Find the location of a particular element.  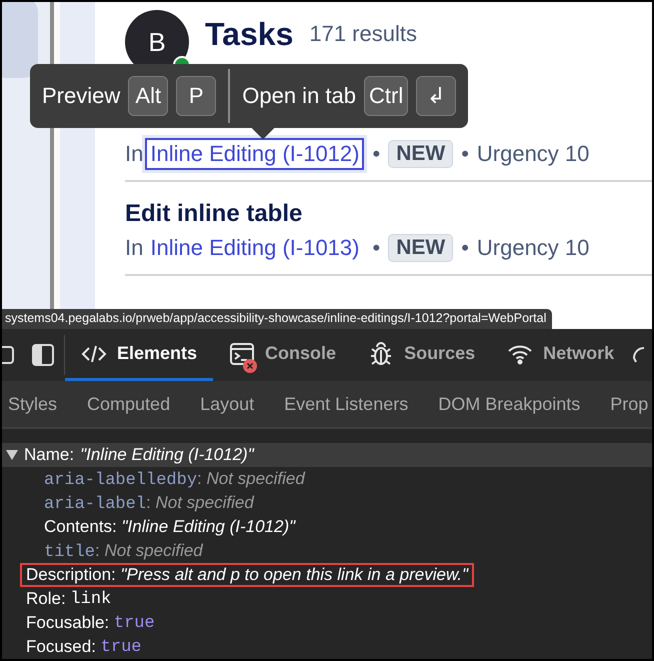

page-title: Tasks is located at coordinates (249, 34).